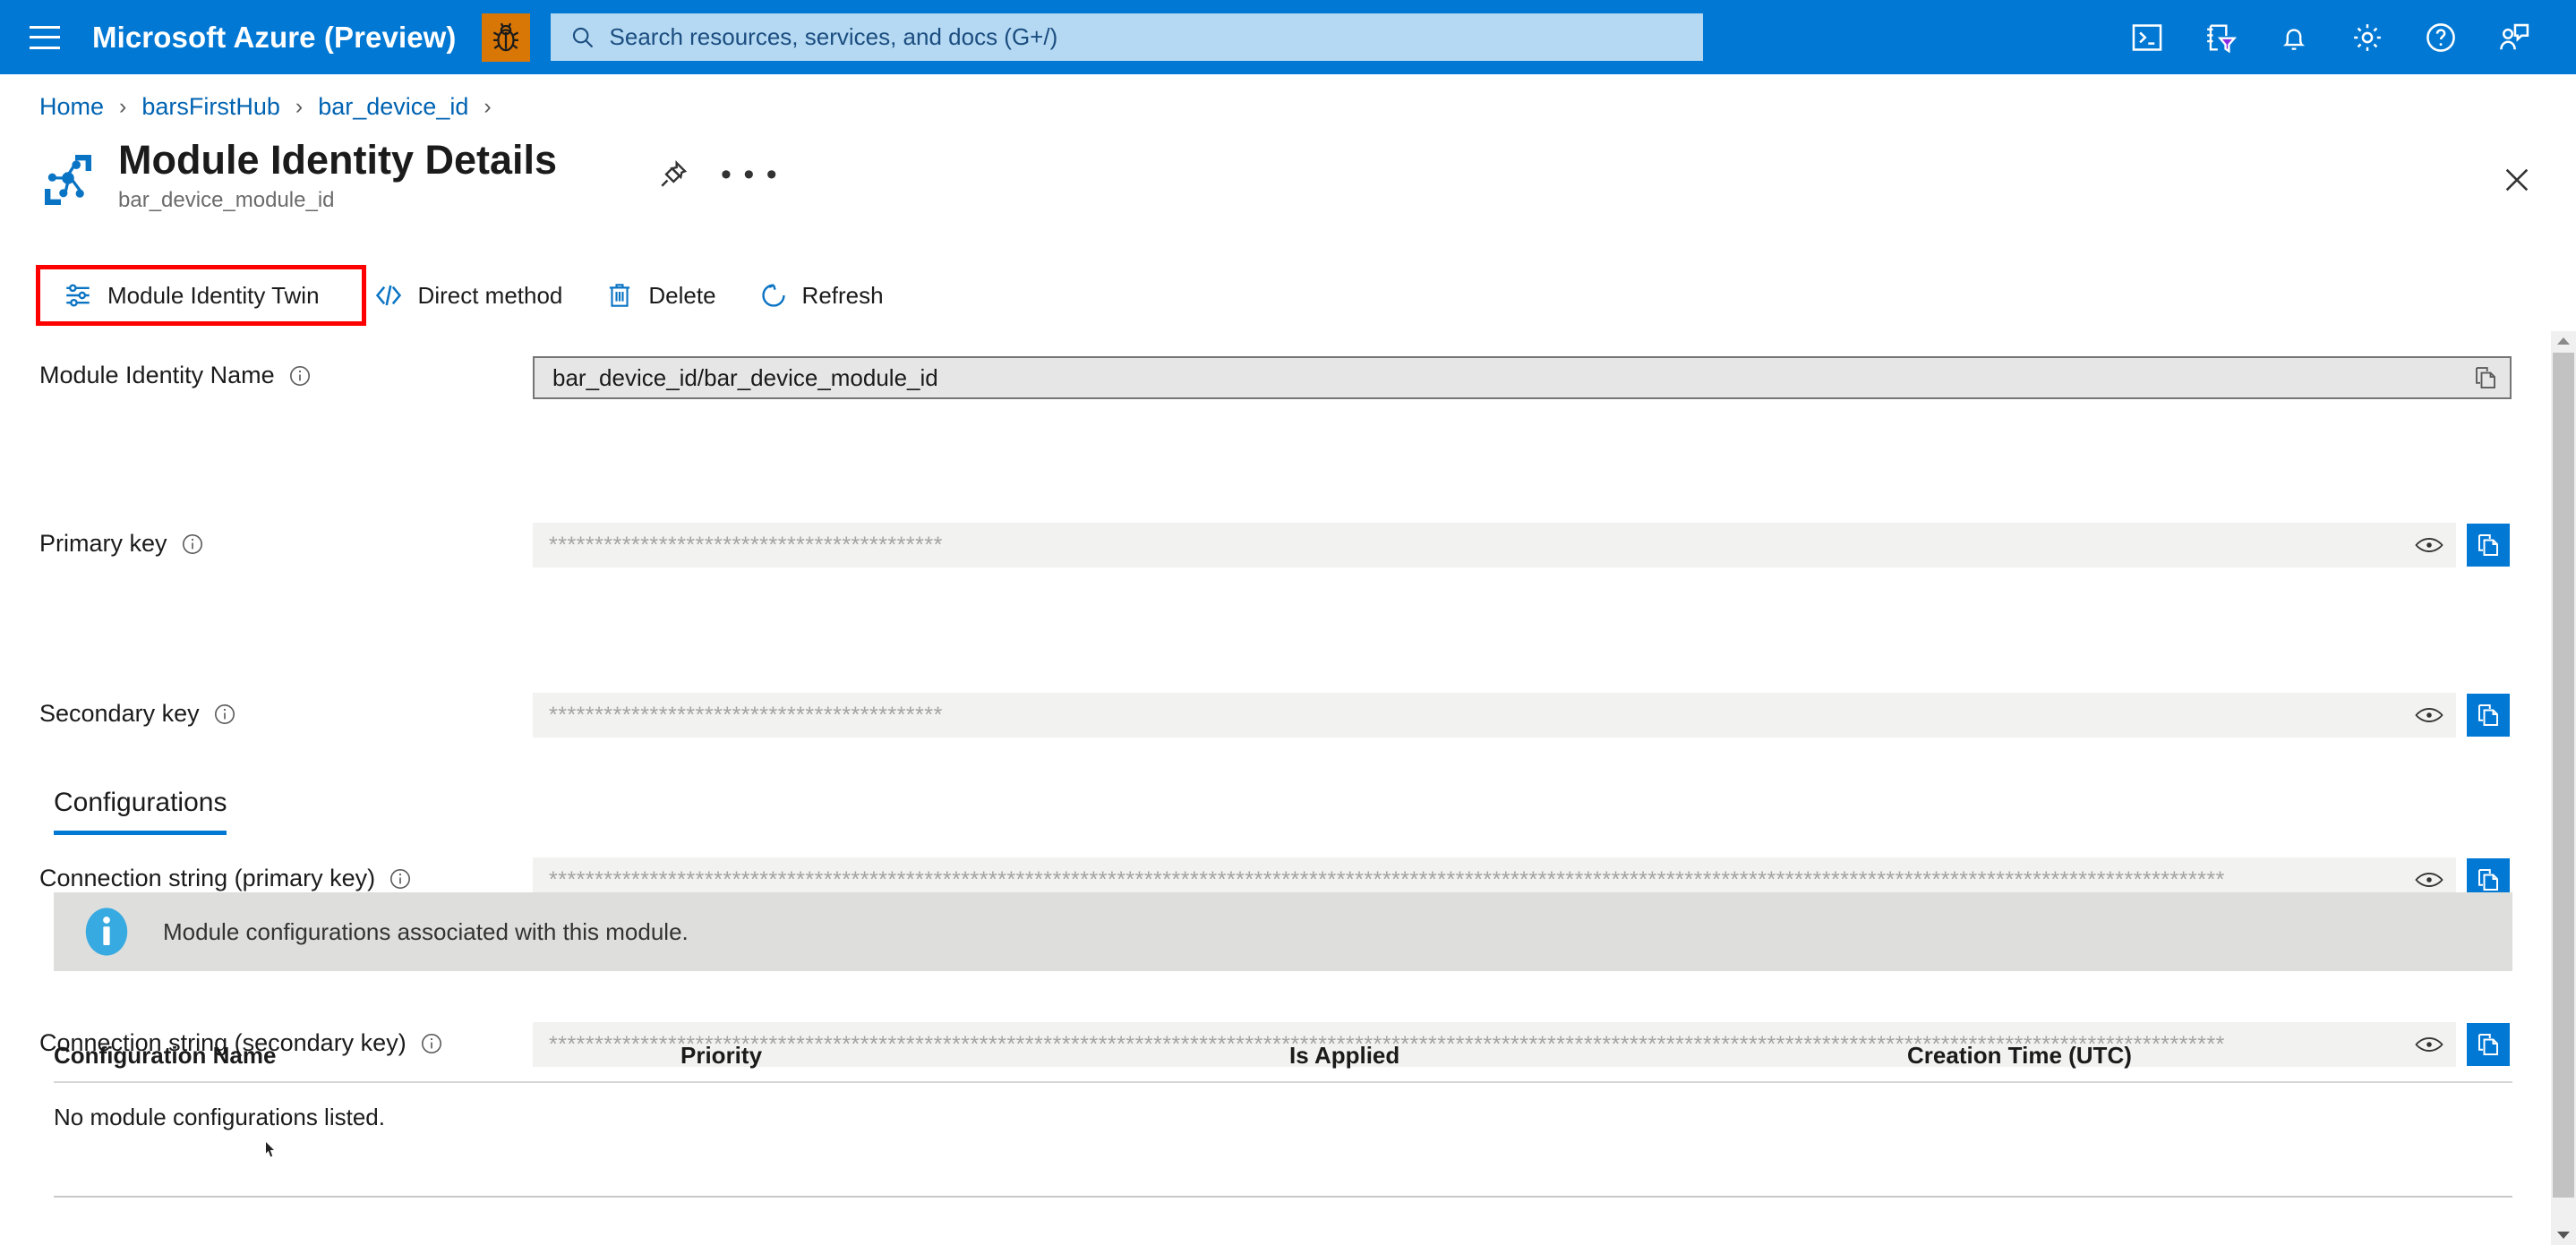  I want to click on directories-filter-icon, so click(2220, 38).